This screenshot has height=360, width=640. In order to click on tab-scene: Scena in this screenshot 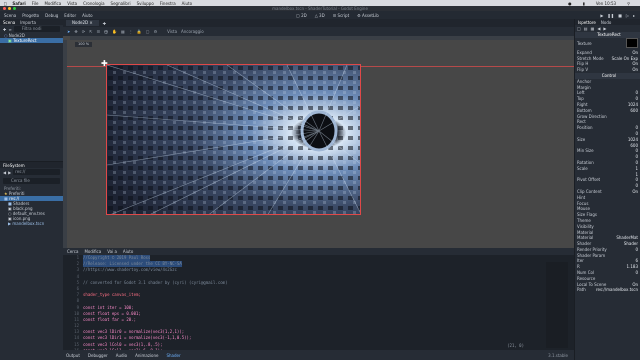, I will do `click(9, 22)`.